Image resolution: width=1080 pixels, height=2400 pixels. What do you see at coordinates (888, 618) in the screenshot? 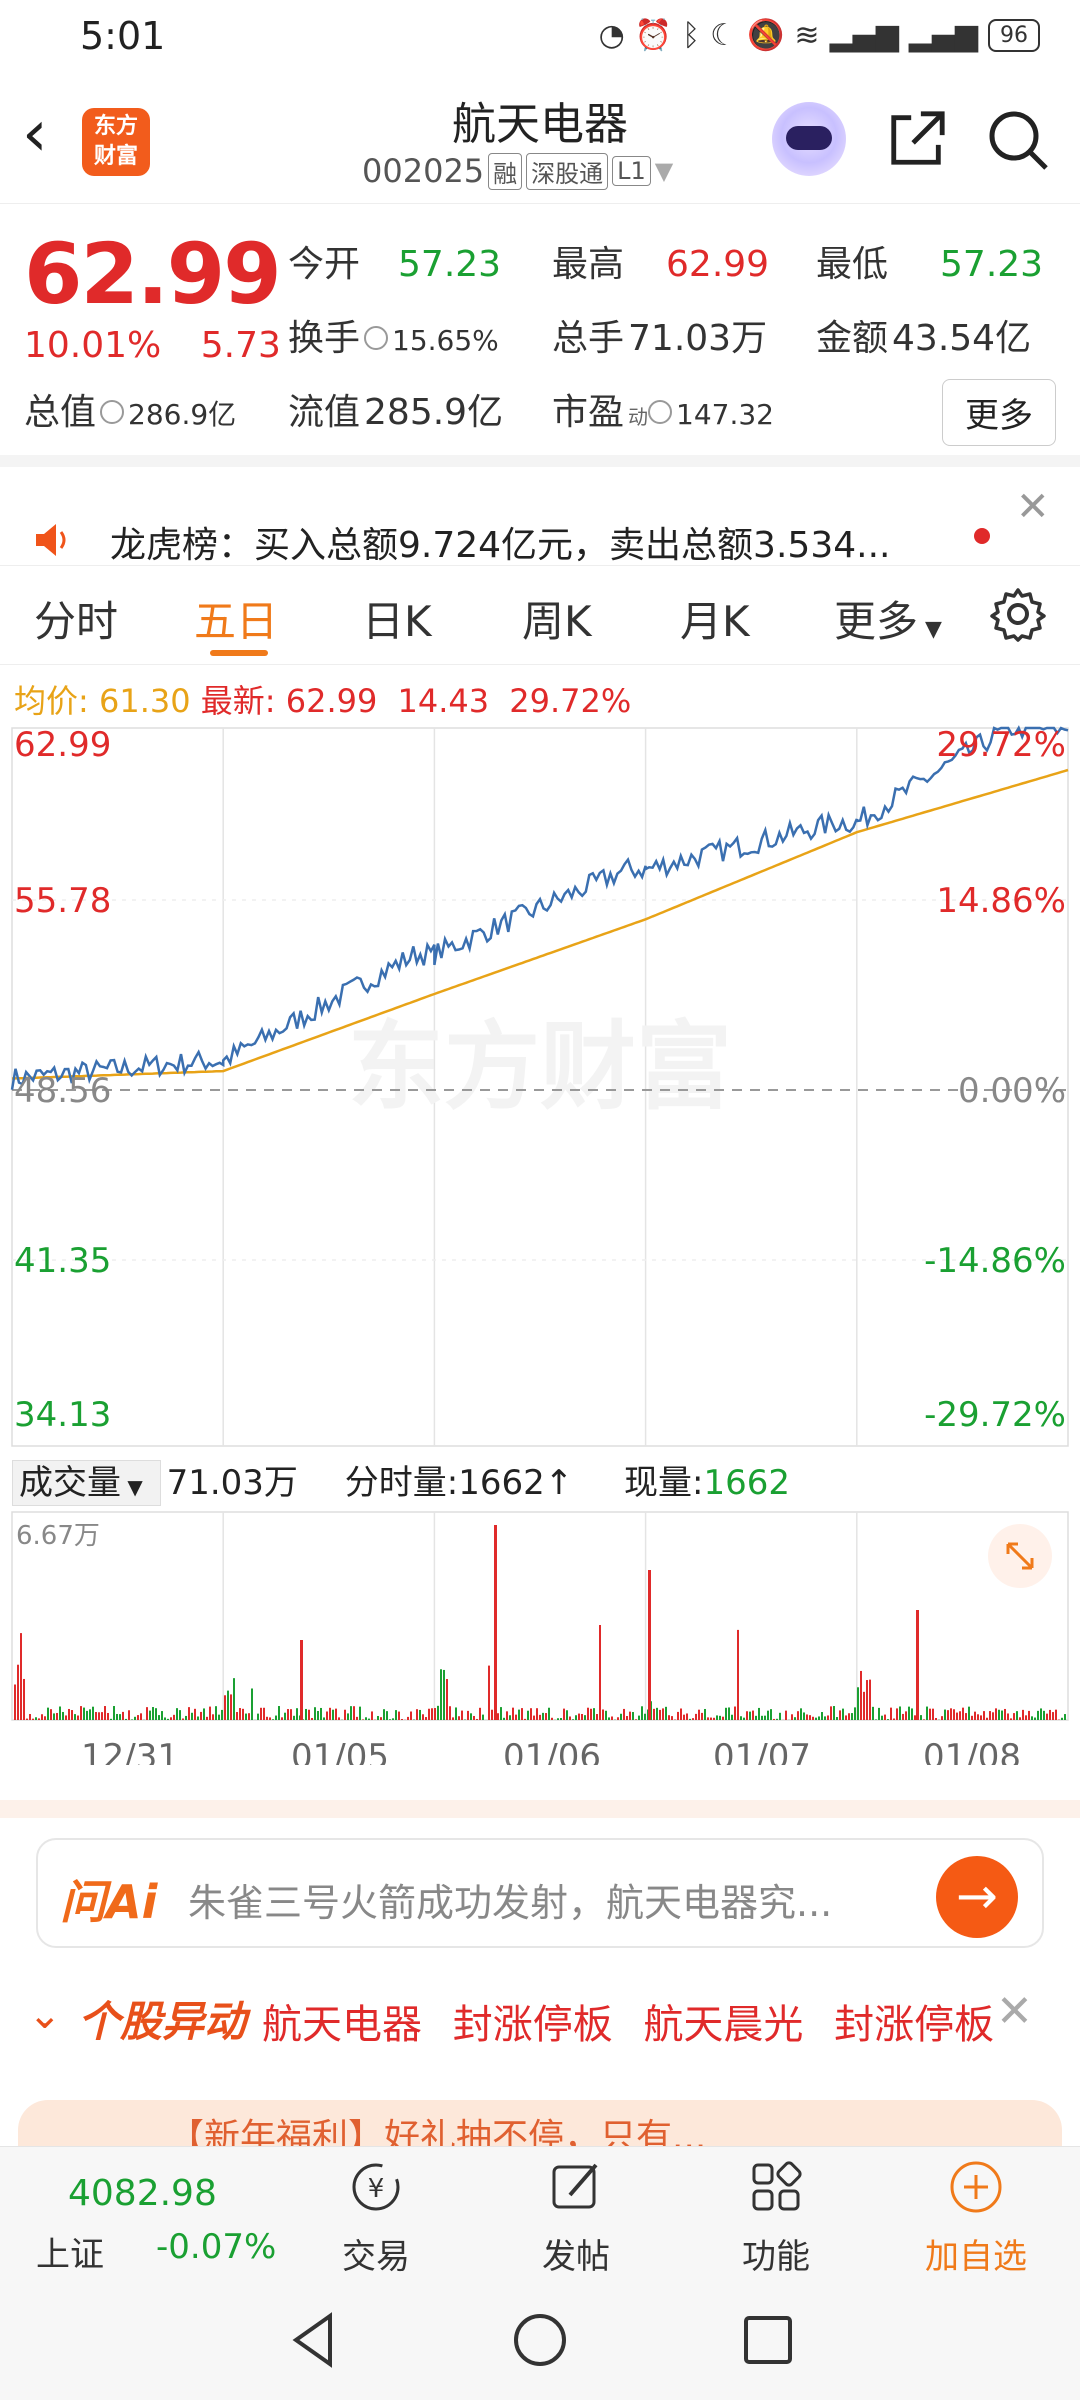
I see `tab-more: 更多 ▼` at bounding box center [888, 618].